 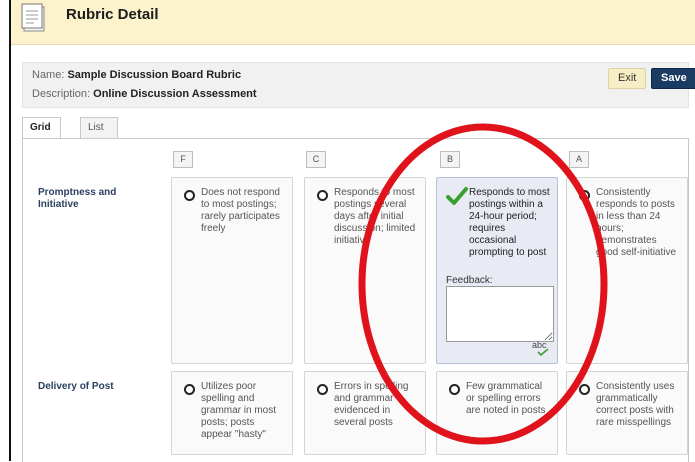 I want to click on spellcheck-icon, so click(x=543, y=352).